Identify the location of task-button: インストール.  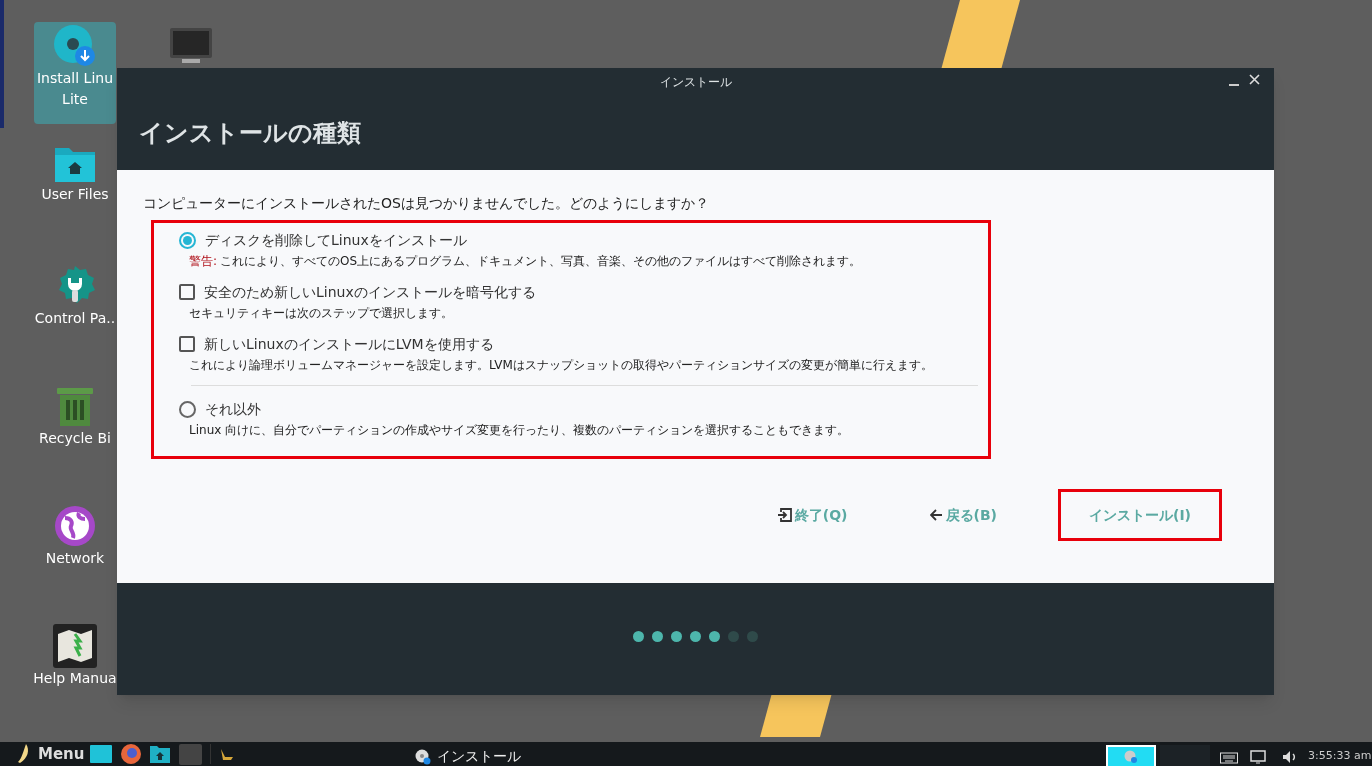
(479, 756).